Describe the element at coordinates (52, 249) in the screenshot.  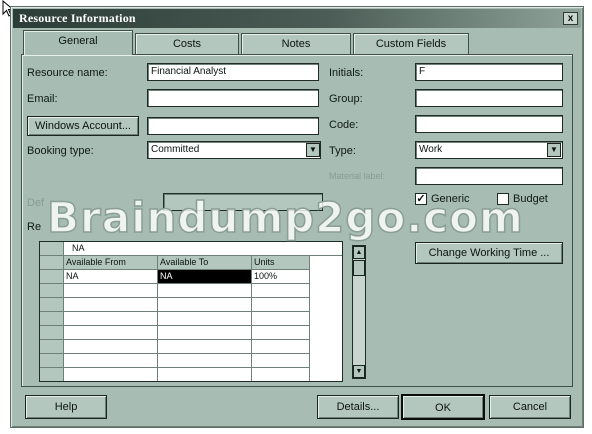
I see `grid-corner` at that location.